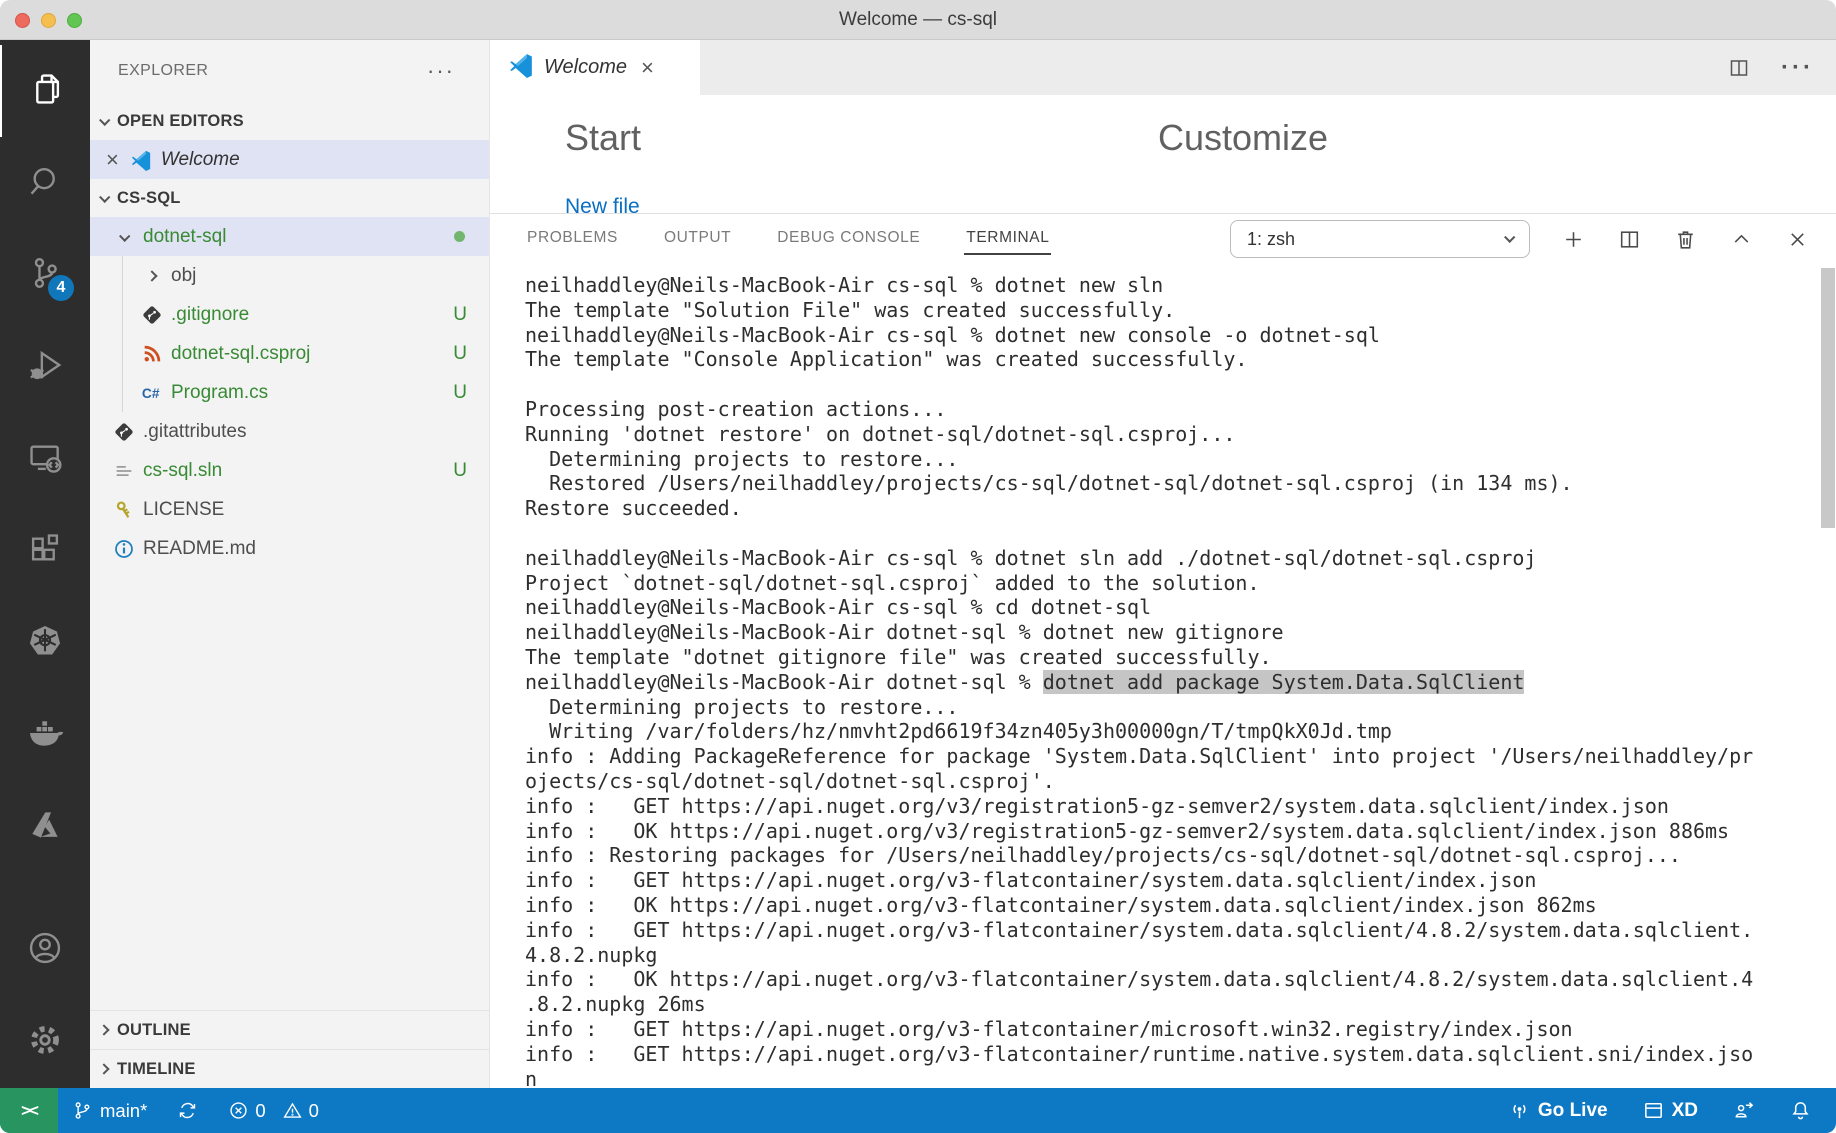  What do you see at coordinates (29, 1110) in the screenshot?
I see `remote-indicator: ><` at bounding box center [29, 1110].